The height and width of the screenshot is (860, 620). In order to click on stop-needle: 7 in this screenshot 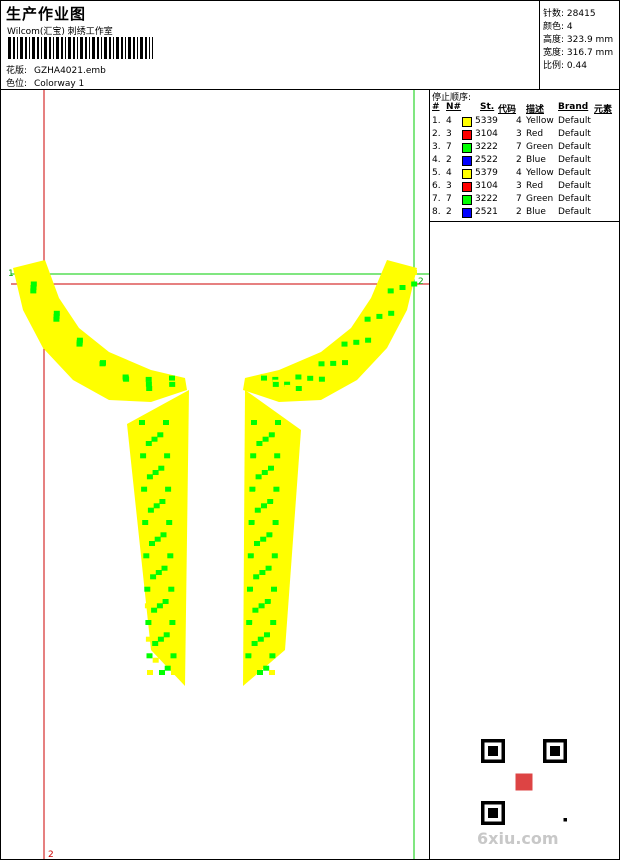, I will do `click(449, 147)`.